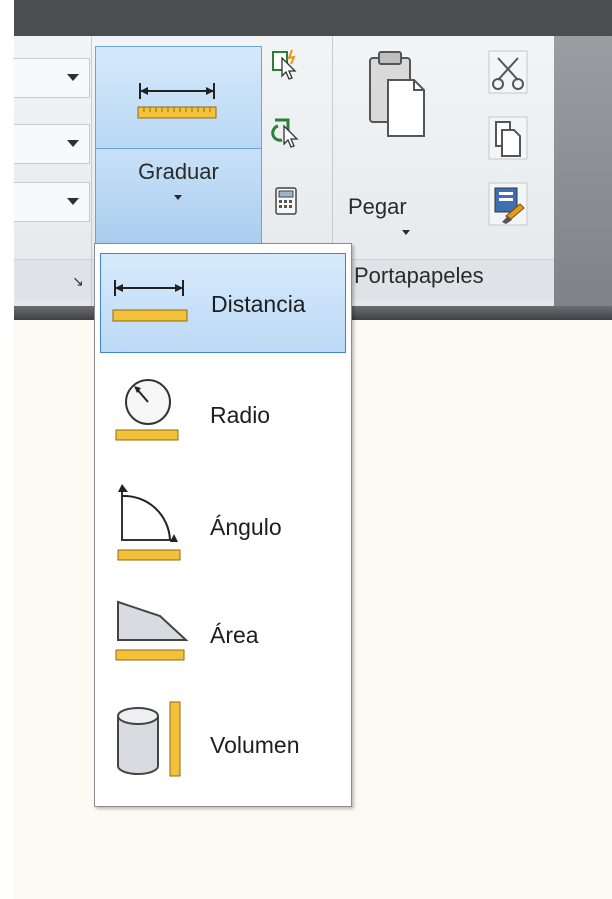 The width and height of the screenshot is (612, 899). What do you see at coordinates (286, 131) in the screenshot?
I see `select-similar-icon` at bounding box center [286, 131].